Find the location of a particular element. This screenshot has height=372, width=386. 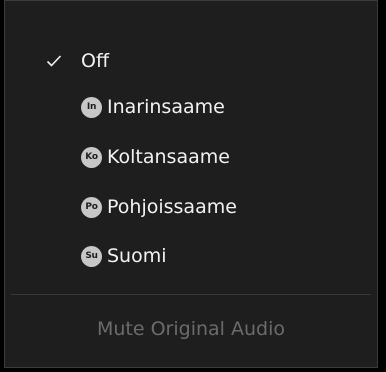

menu-item-koltansaame: Ko Koltansaame is located at coordinates (191, 157).